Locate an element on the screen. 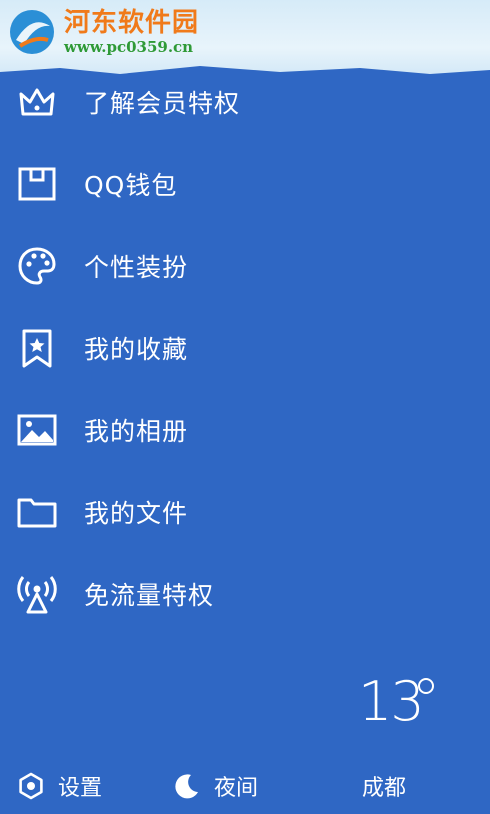 This screenshot has width=490, height=814. menu-item-label: 个性装扮 is located at coordinates (136, 267).